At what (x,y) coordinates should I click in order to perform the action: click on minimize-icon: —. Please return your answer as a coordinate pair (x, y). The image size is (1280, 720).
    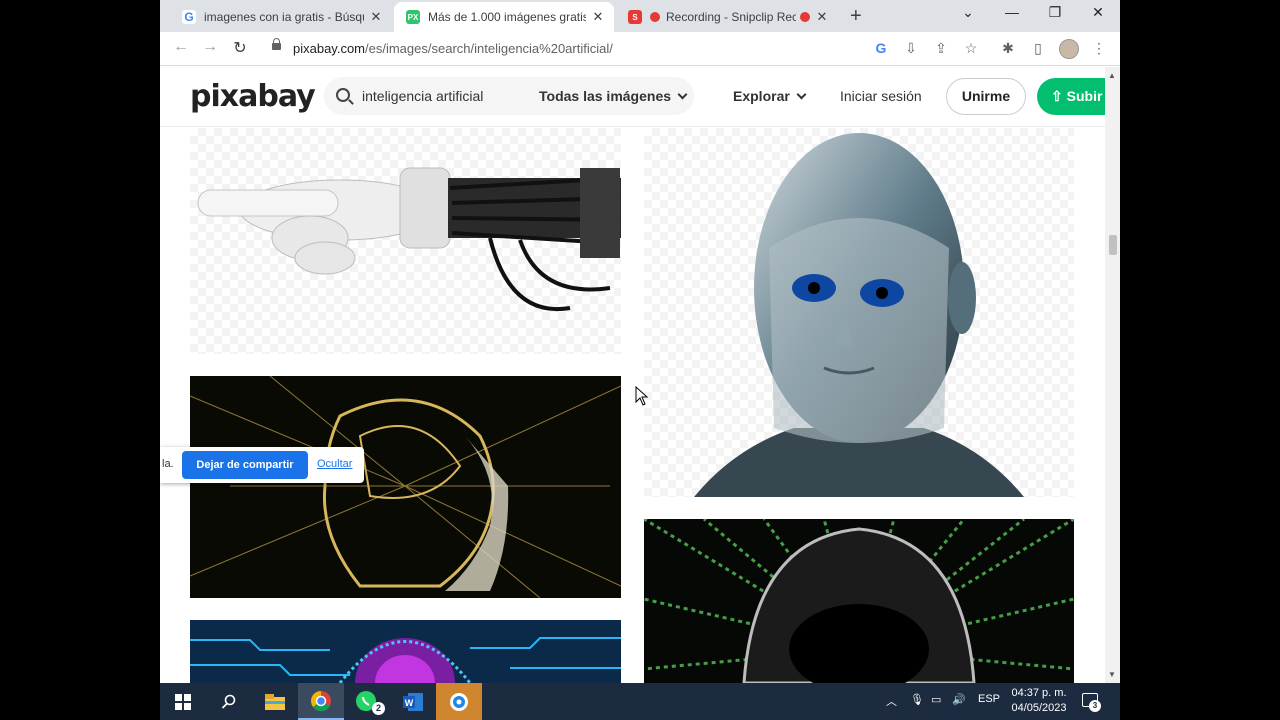
    Looking at the image, I should click on (1012, 12).